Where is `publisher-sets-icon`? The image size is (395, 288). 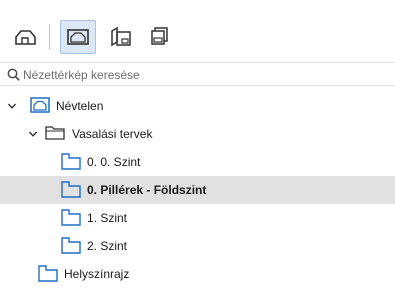 publisher-sets-icon is located at coordinates (159, 36).